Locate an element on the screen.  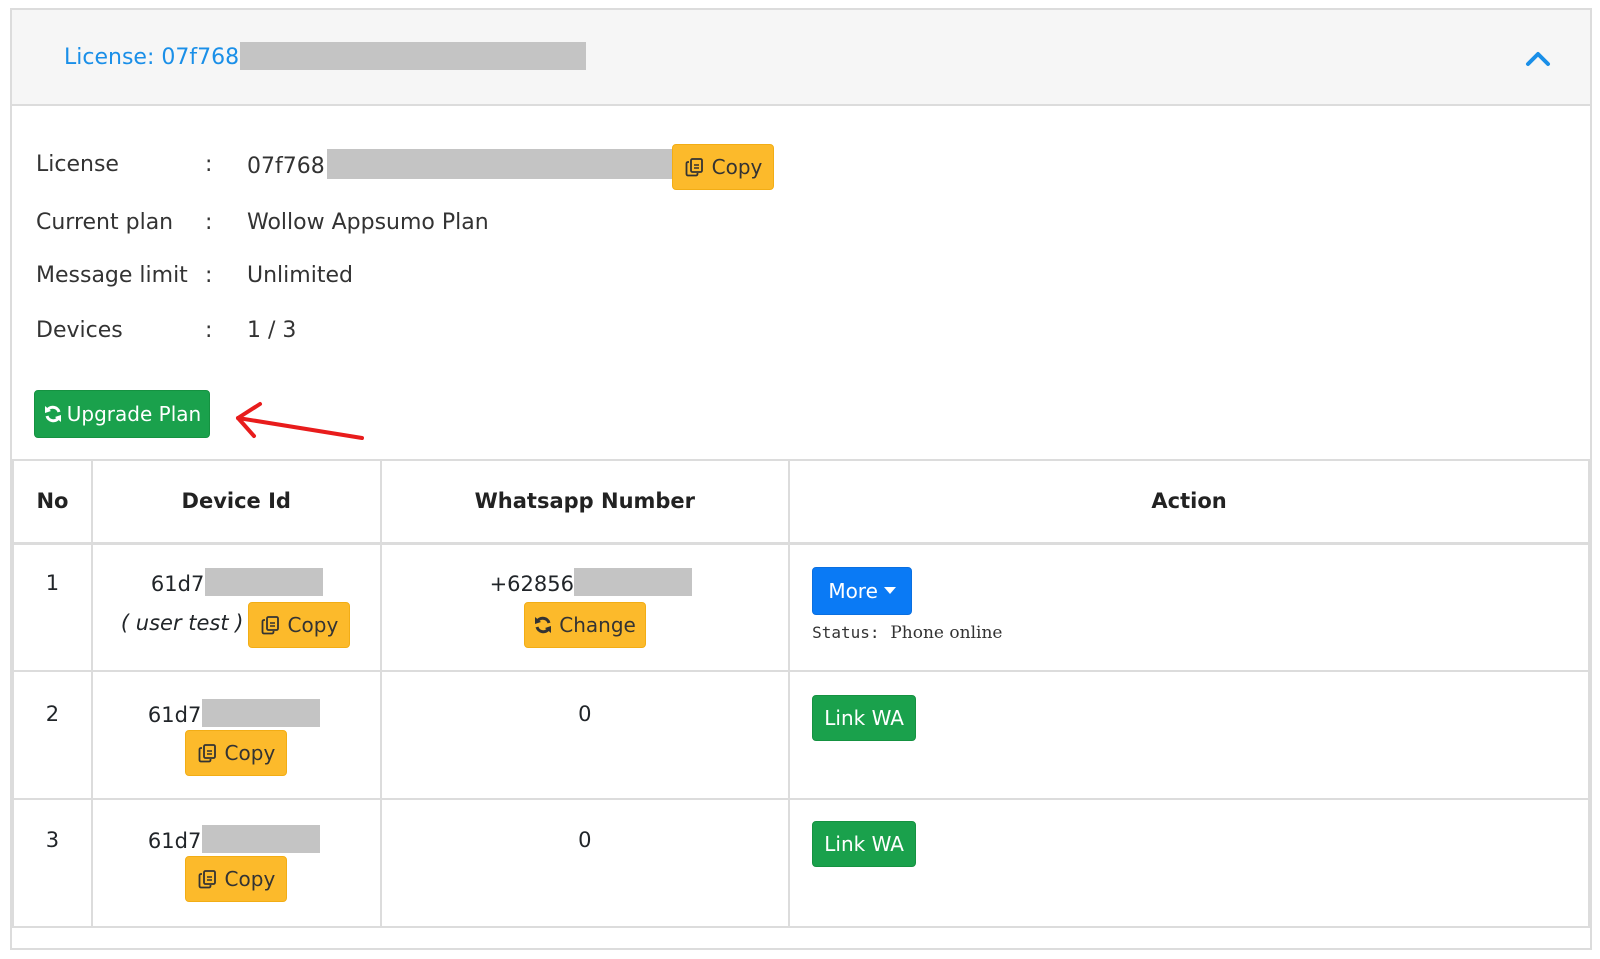
limit-label: Message limit is located at coordinates (112, 275).